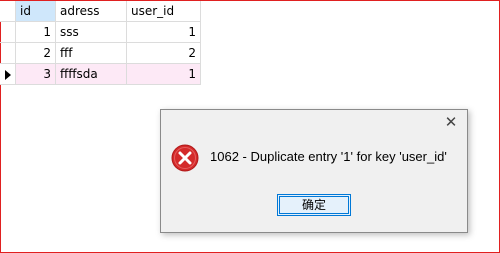  I want to click on close-icon: ✕, so click(451, 122).